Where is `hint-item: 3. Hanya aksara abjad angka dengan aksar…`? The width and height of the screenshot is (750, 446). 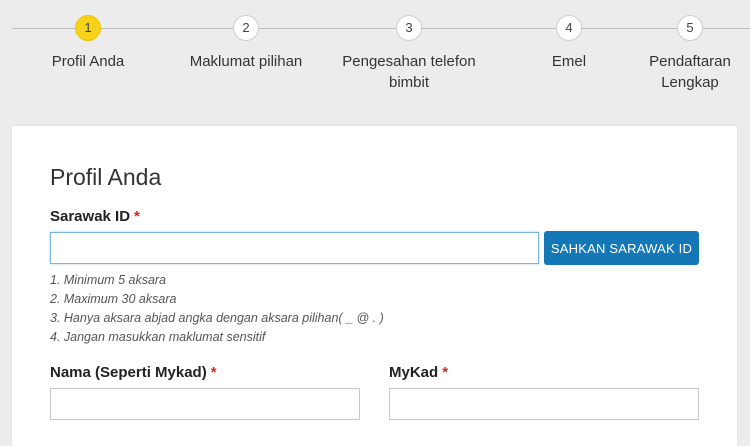
hint-item: 3. Hanya aksara abjad angka dengan aksar… is located at coordinates (217, 318).